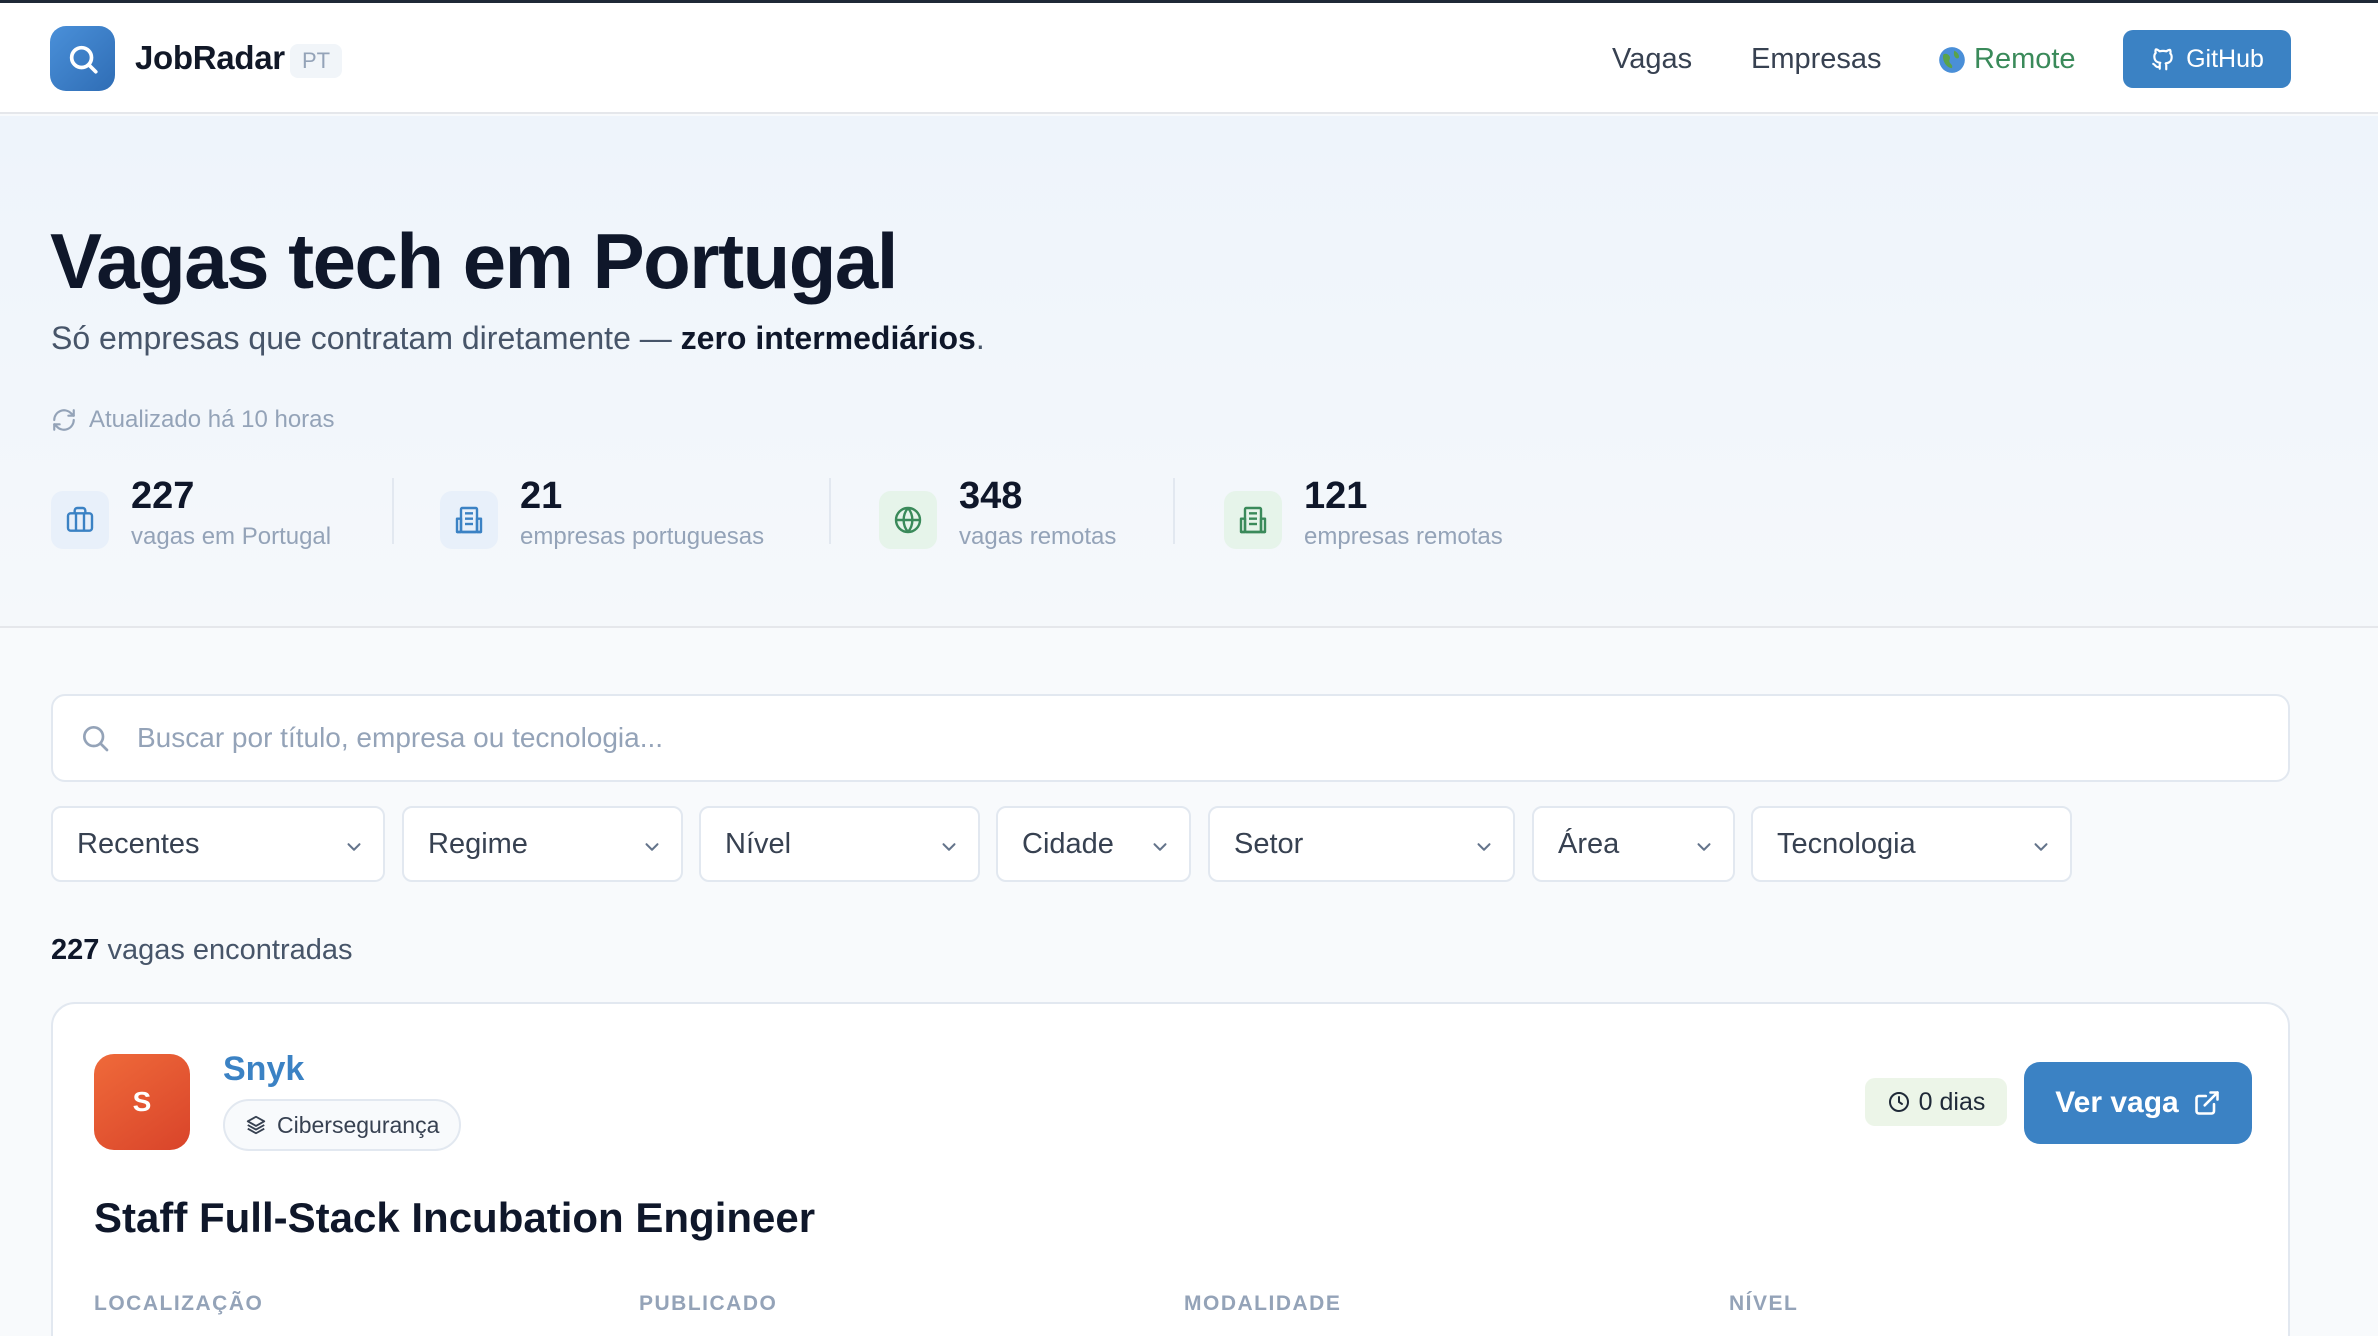 This screenshot has width=2378, height=1336. Describe the element at coordinates (541, 496) in the screenshot. I see `stat-value: 21` at that location.